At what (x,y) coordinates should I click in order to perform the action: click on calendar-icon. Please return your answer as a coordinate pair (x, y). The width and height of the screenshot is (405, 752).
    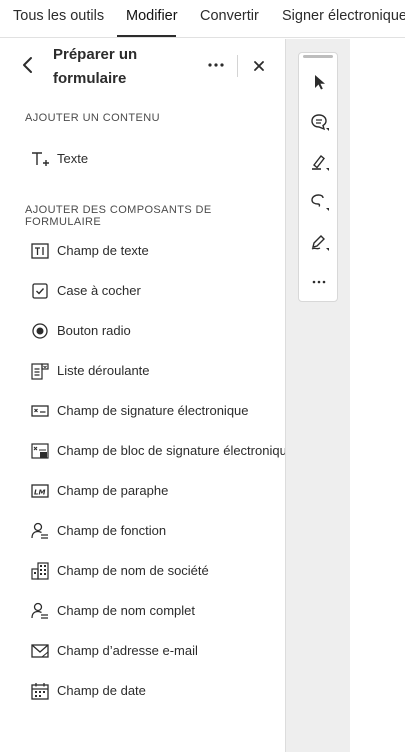
    Looking at the image, I should click on (40, 691).